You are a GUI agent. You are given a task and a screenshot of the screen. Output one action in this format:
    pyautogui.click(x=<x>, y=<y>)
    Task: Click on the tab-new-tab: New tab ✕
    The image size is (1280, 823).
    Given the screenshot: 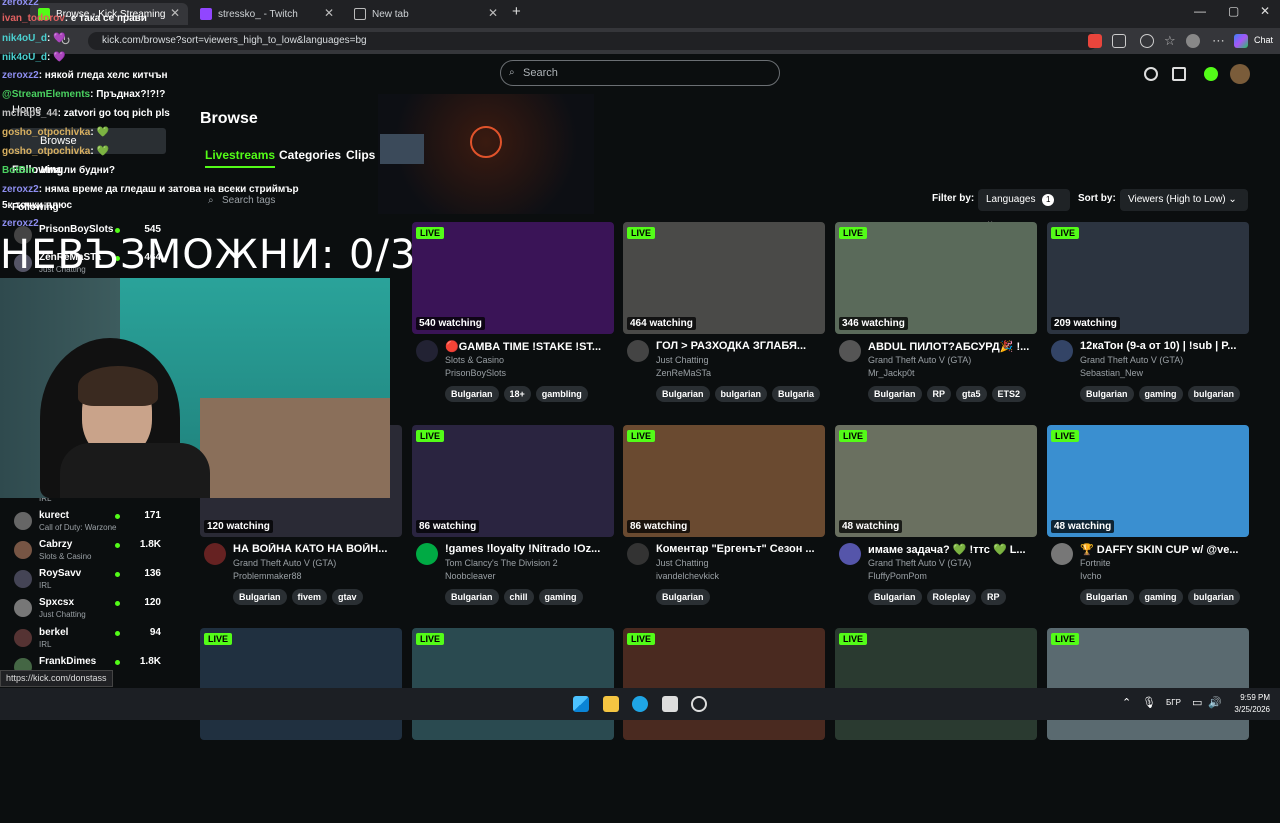 What is the action you would take?
    pyautogui.click(x=426, y=14)
    